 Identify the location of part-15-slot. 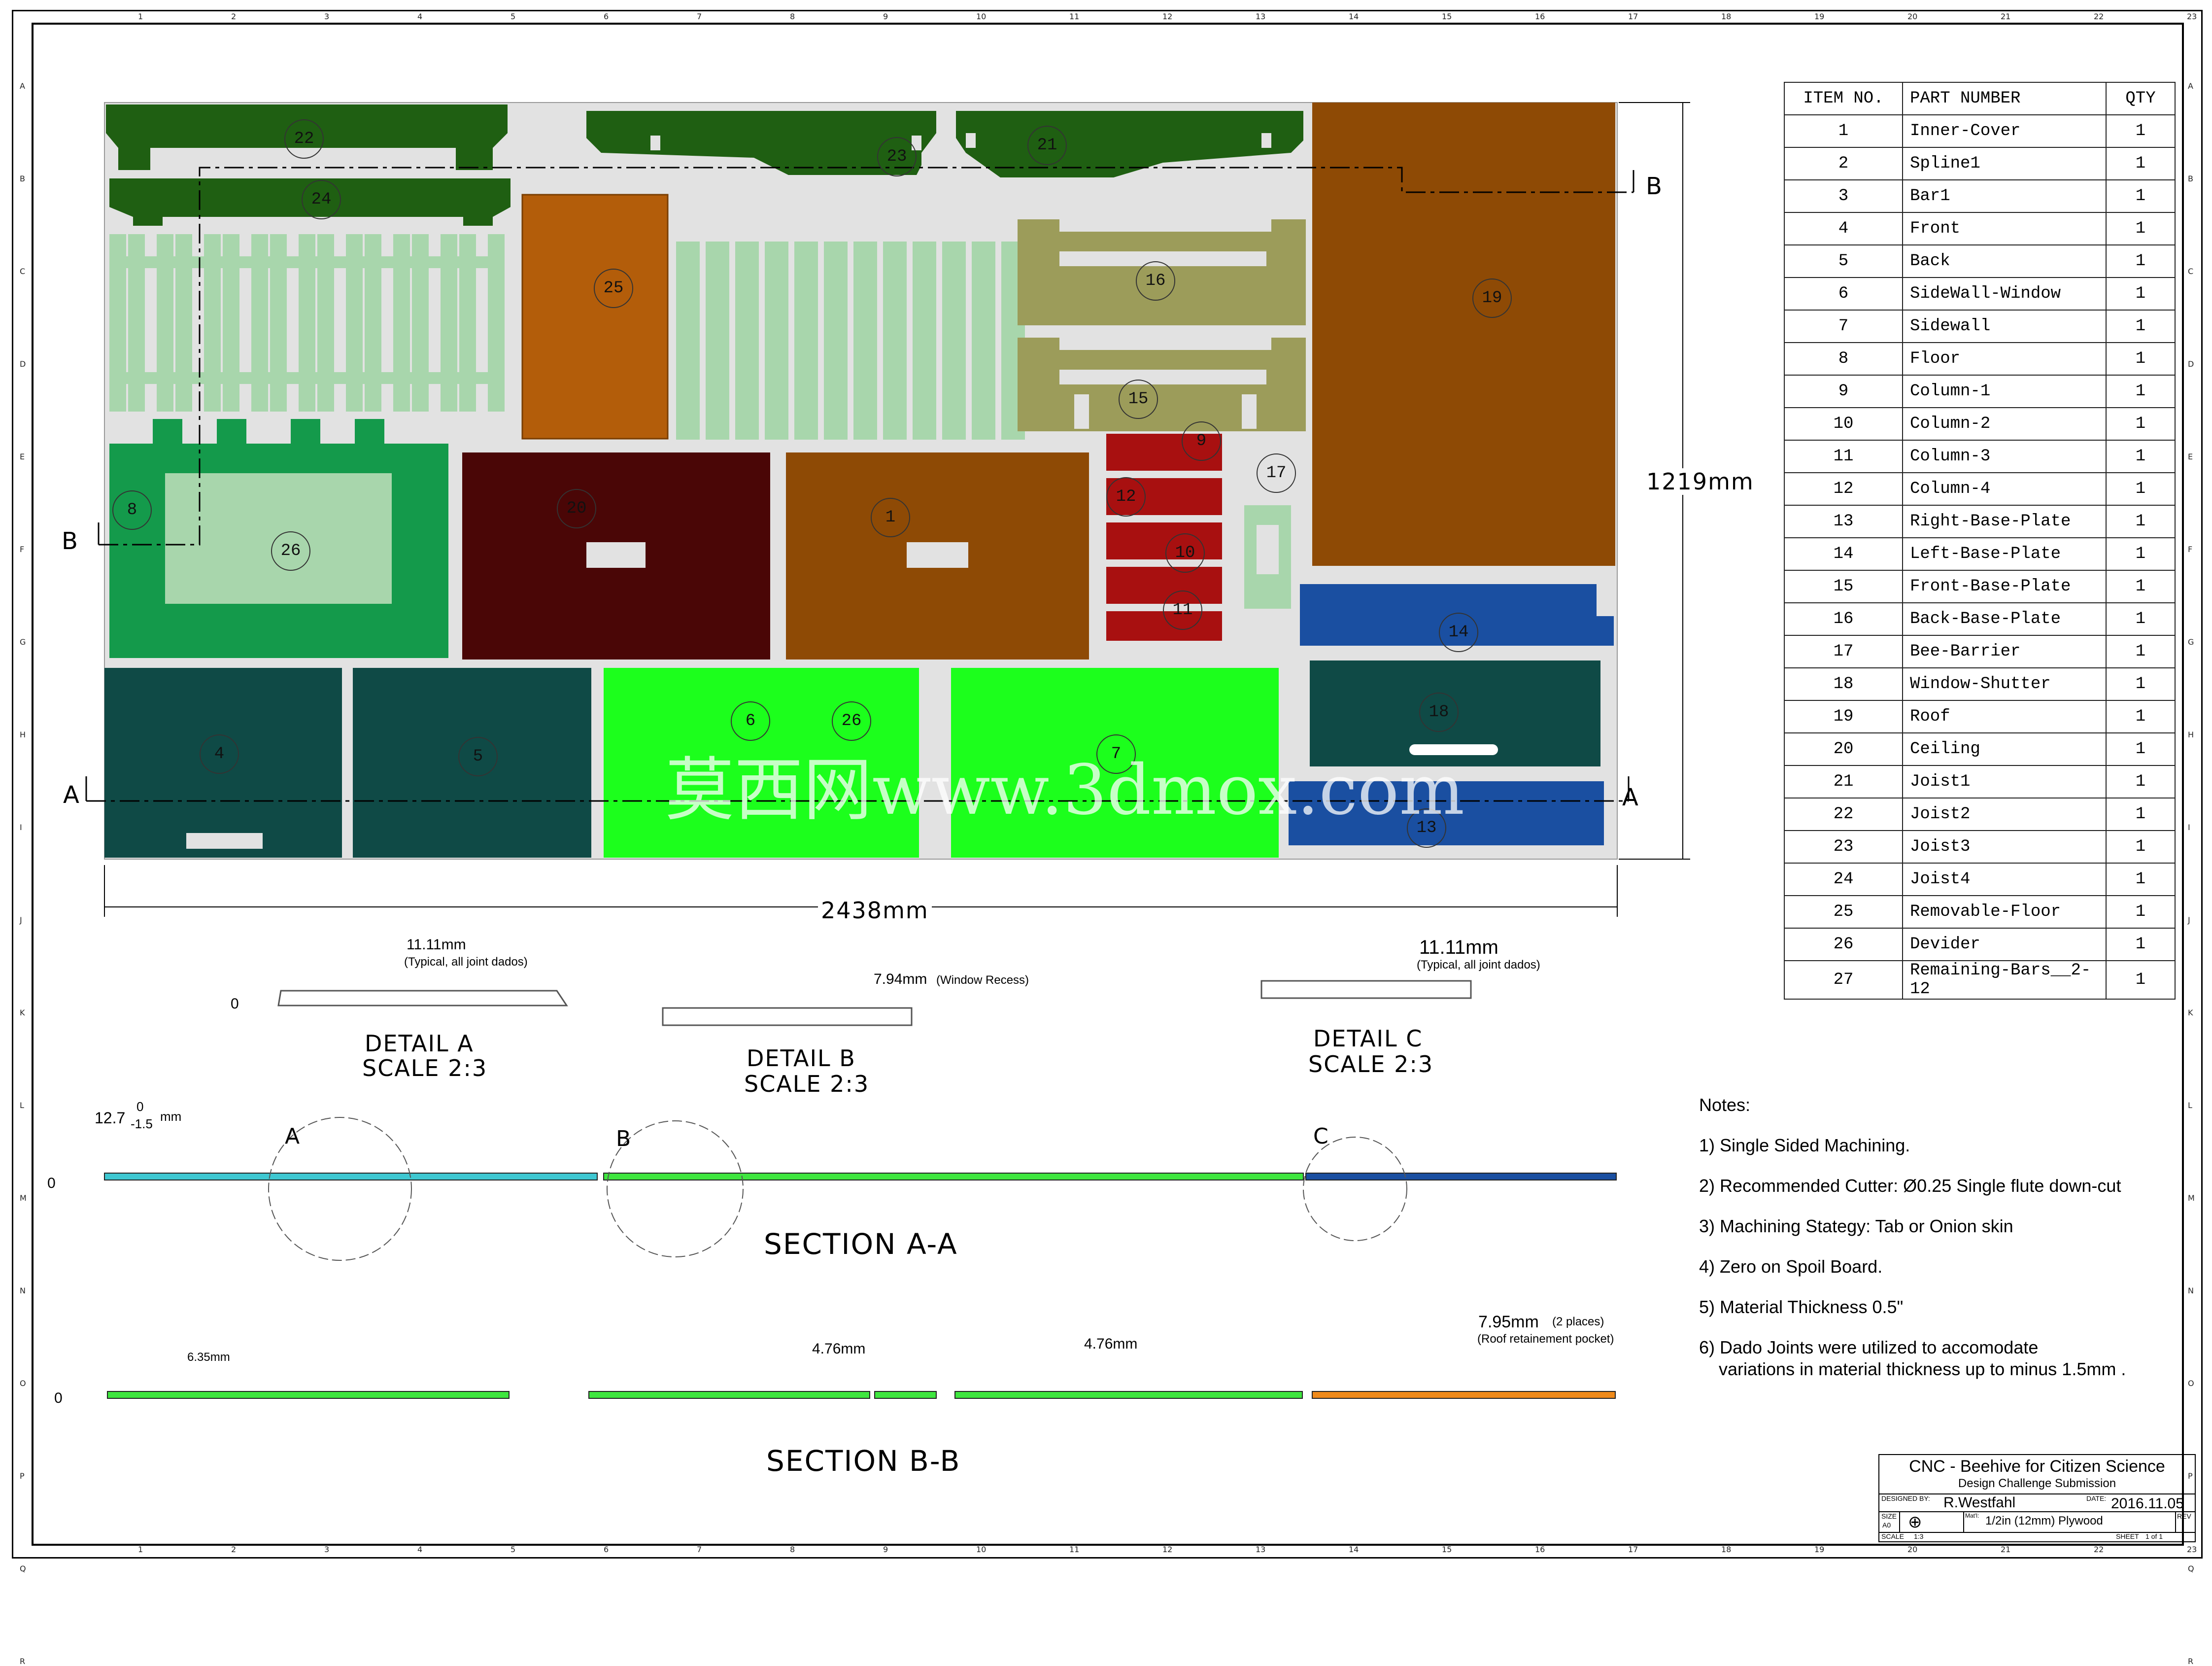
(1162, 377).